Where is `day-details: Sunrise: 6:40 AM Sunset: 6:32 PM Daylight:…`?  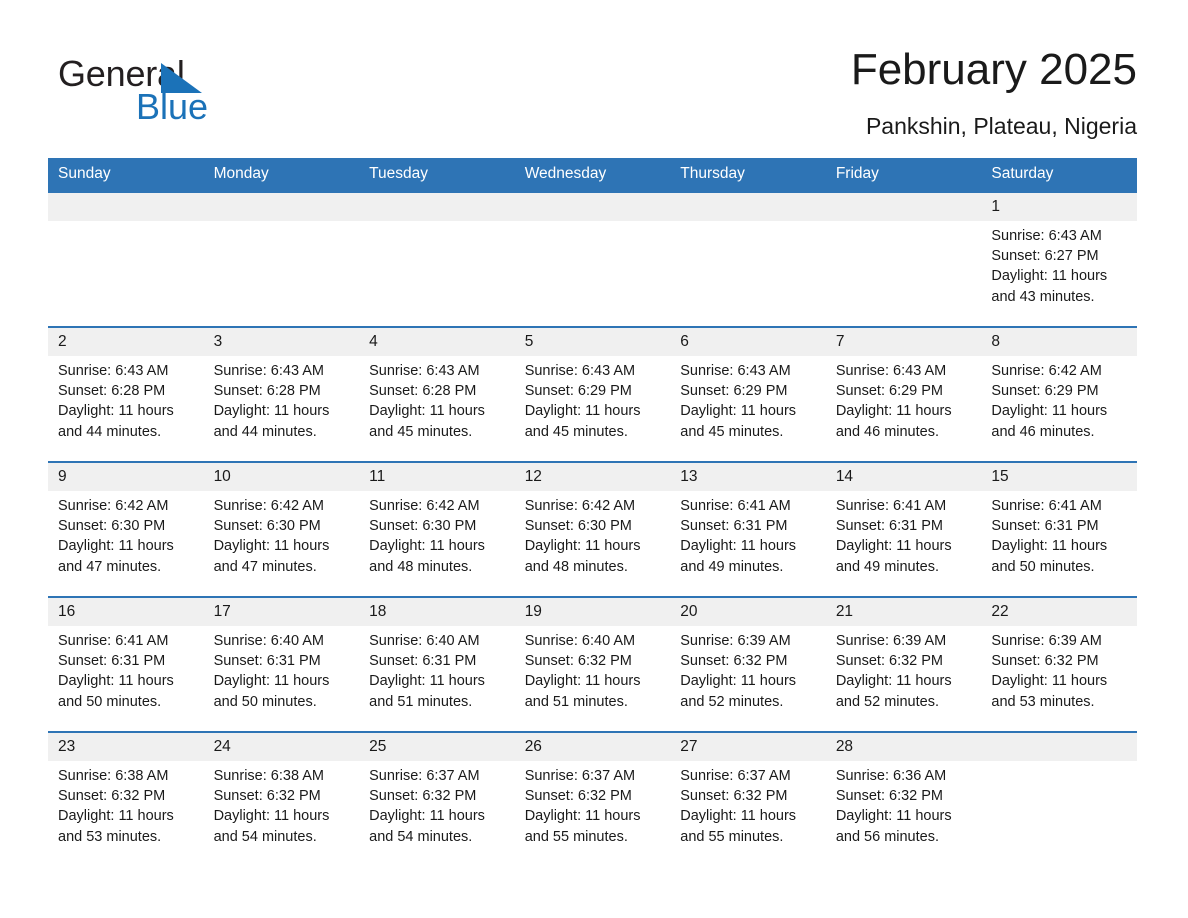
day-details: Sunrise: 6:40 AM Sunset: 6:32 PM Daylight:… is located at coordinates (593, 669).